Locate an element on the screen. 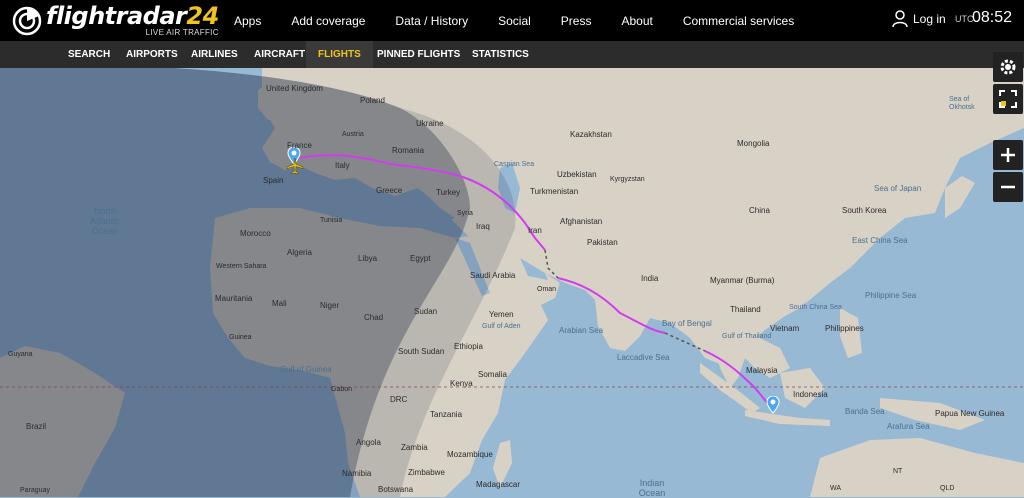 The width and height of the screenshot is (1024, 498). map-label: WA is located at coordinates (836, 488).